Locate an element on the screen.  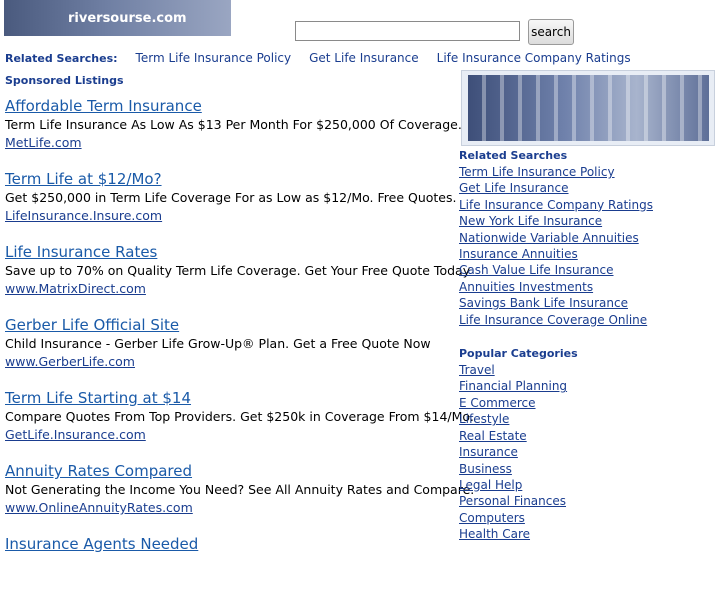
list-item: Insurance Annuities is located at coordinates (589, 254).